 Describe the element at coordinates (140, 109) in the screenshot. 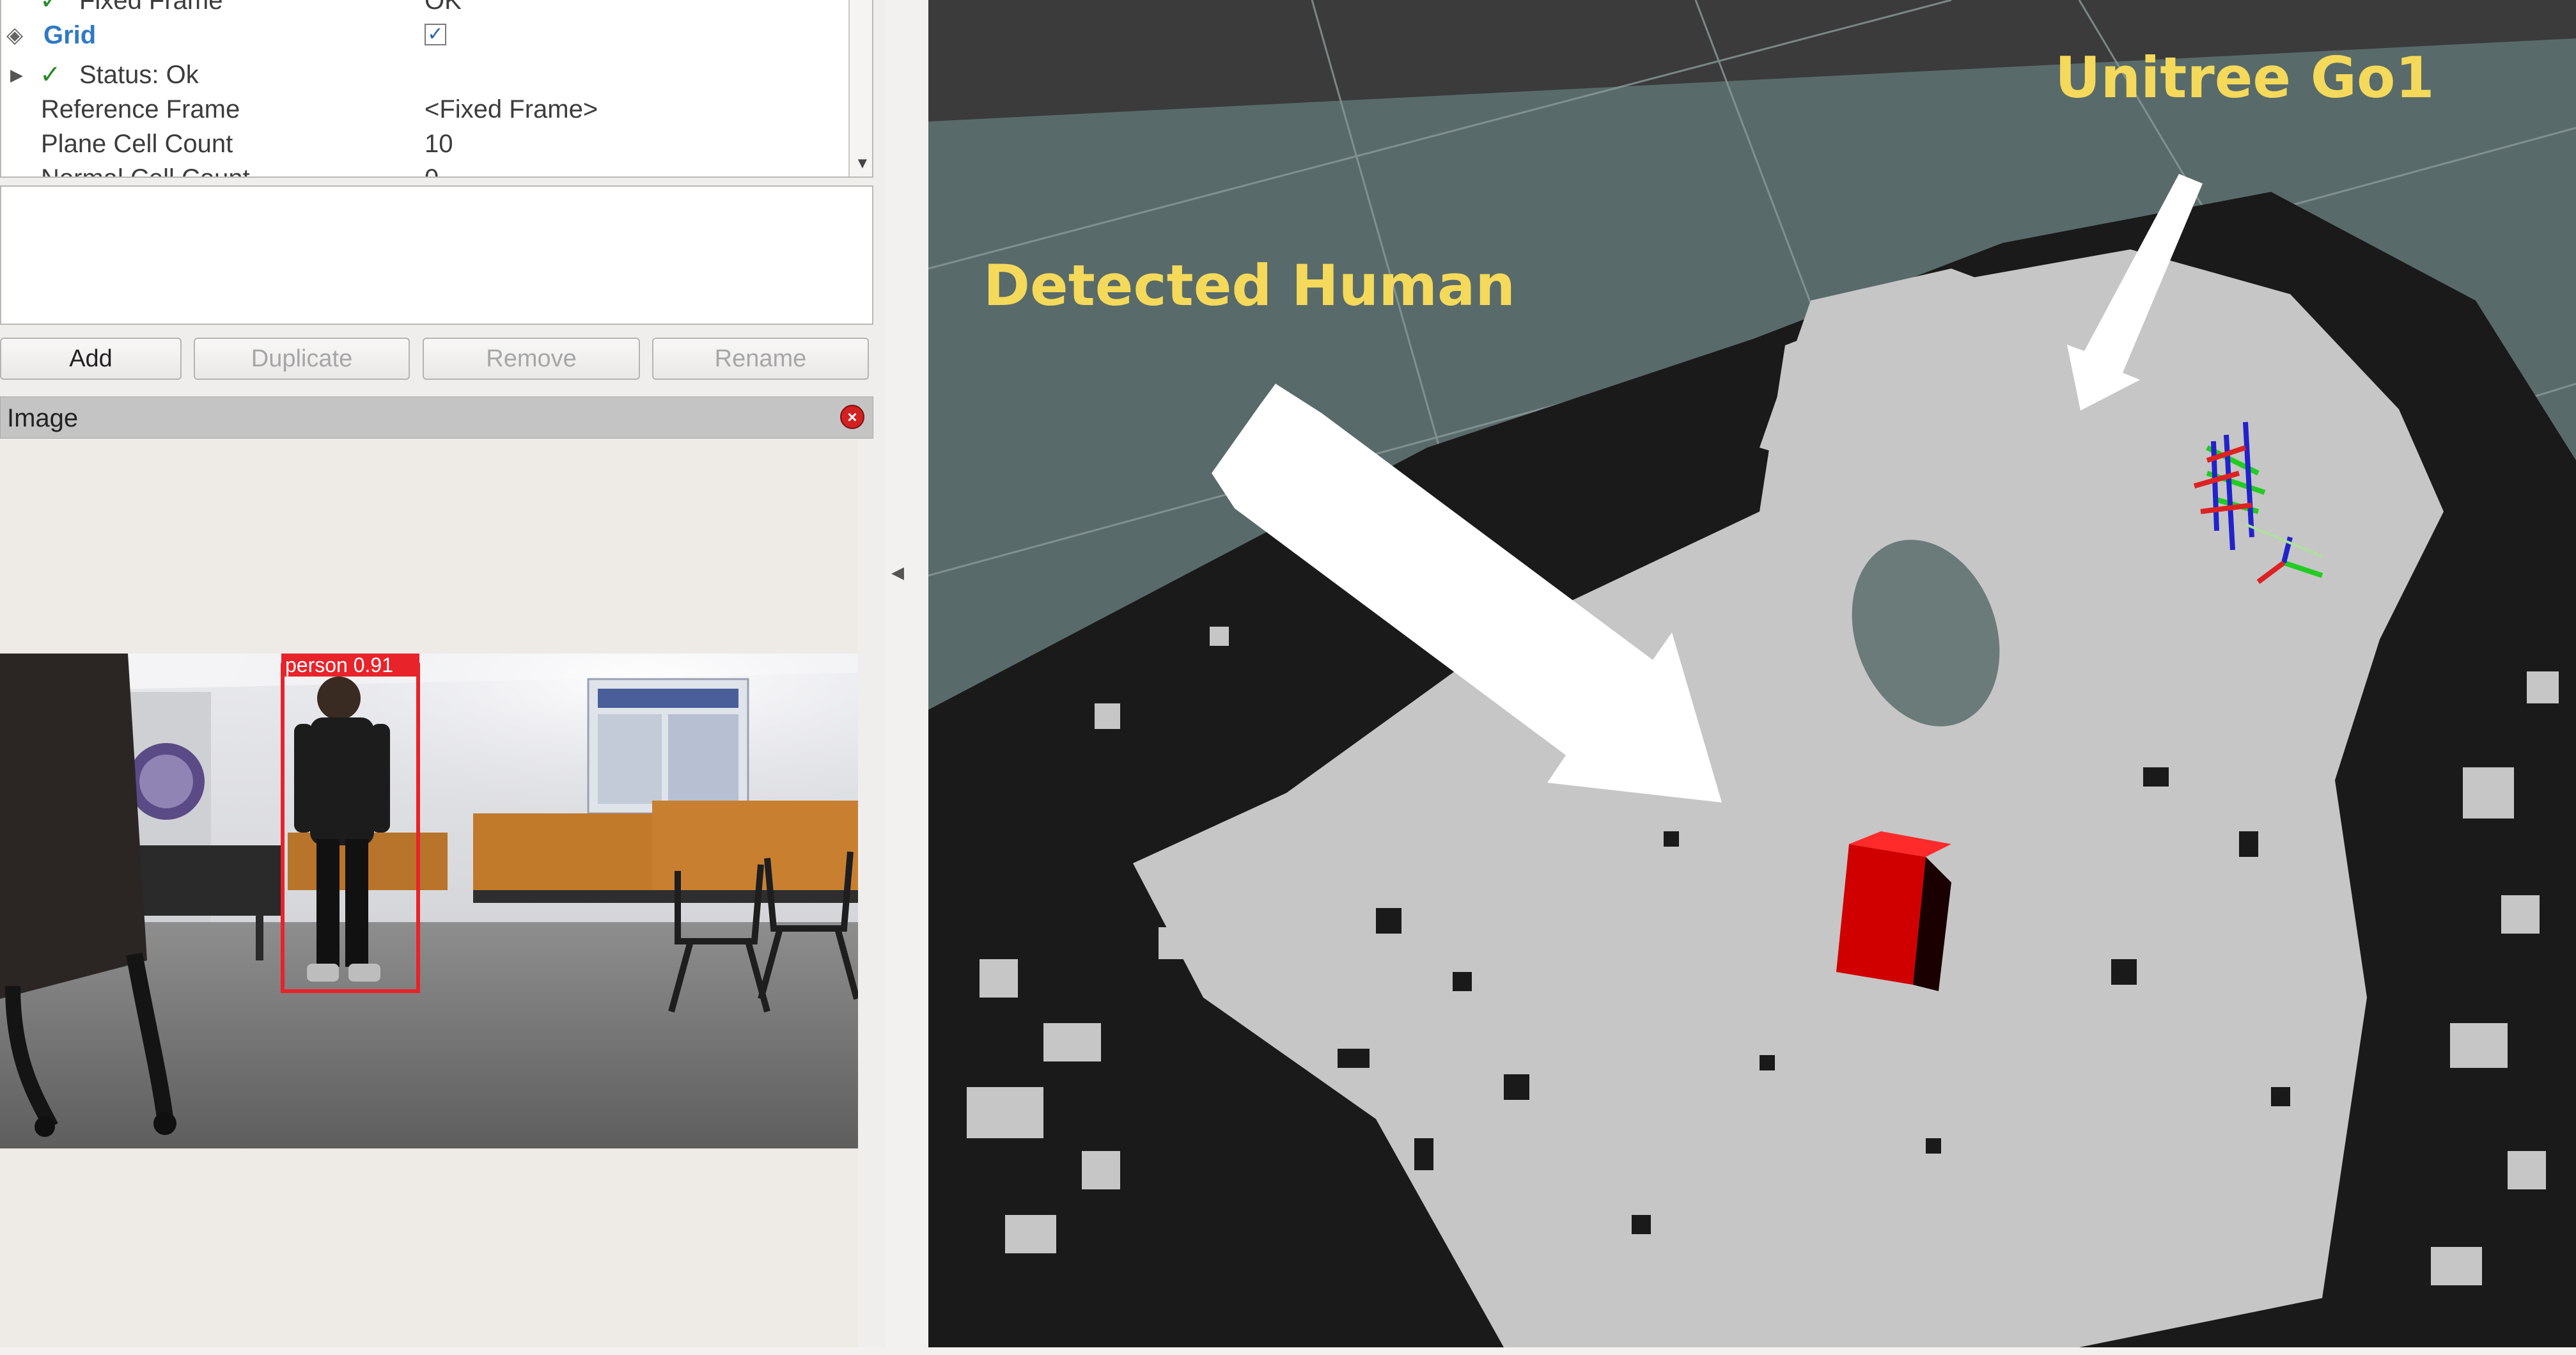

I see `property-name: Reference Frame` at that location.